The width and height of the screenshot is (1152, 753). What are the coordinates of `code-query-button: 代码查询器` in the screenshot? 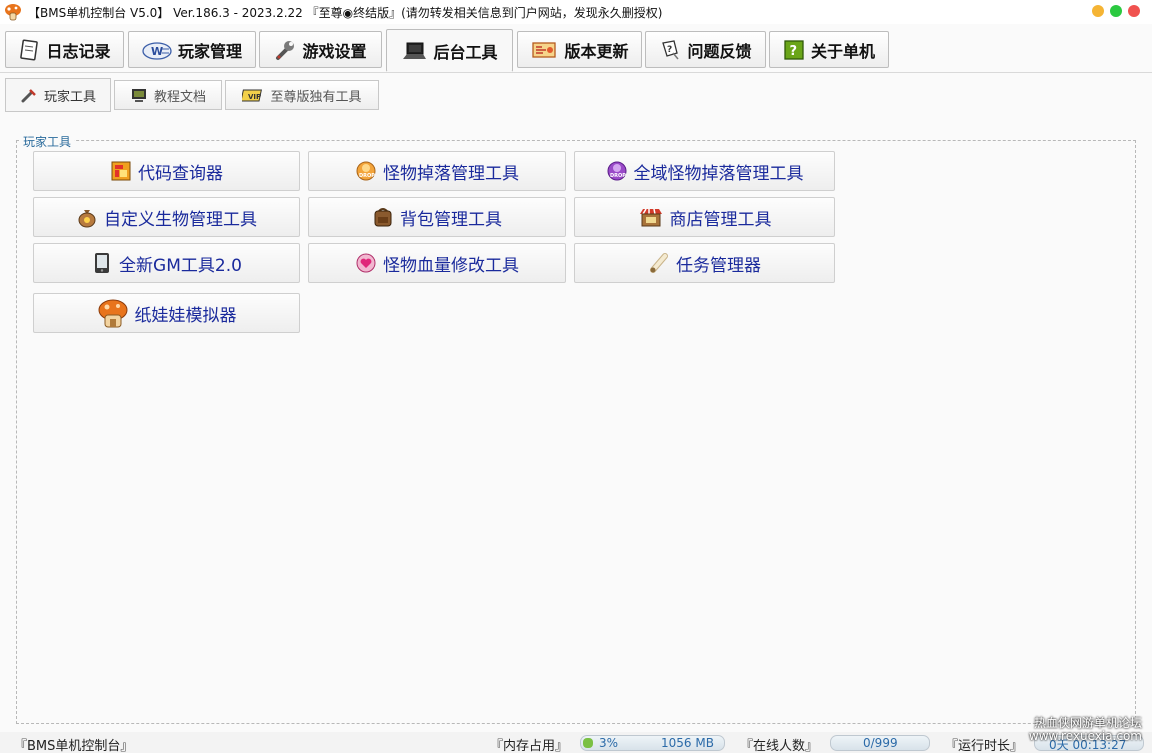 It's located at (166, 171).